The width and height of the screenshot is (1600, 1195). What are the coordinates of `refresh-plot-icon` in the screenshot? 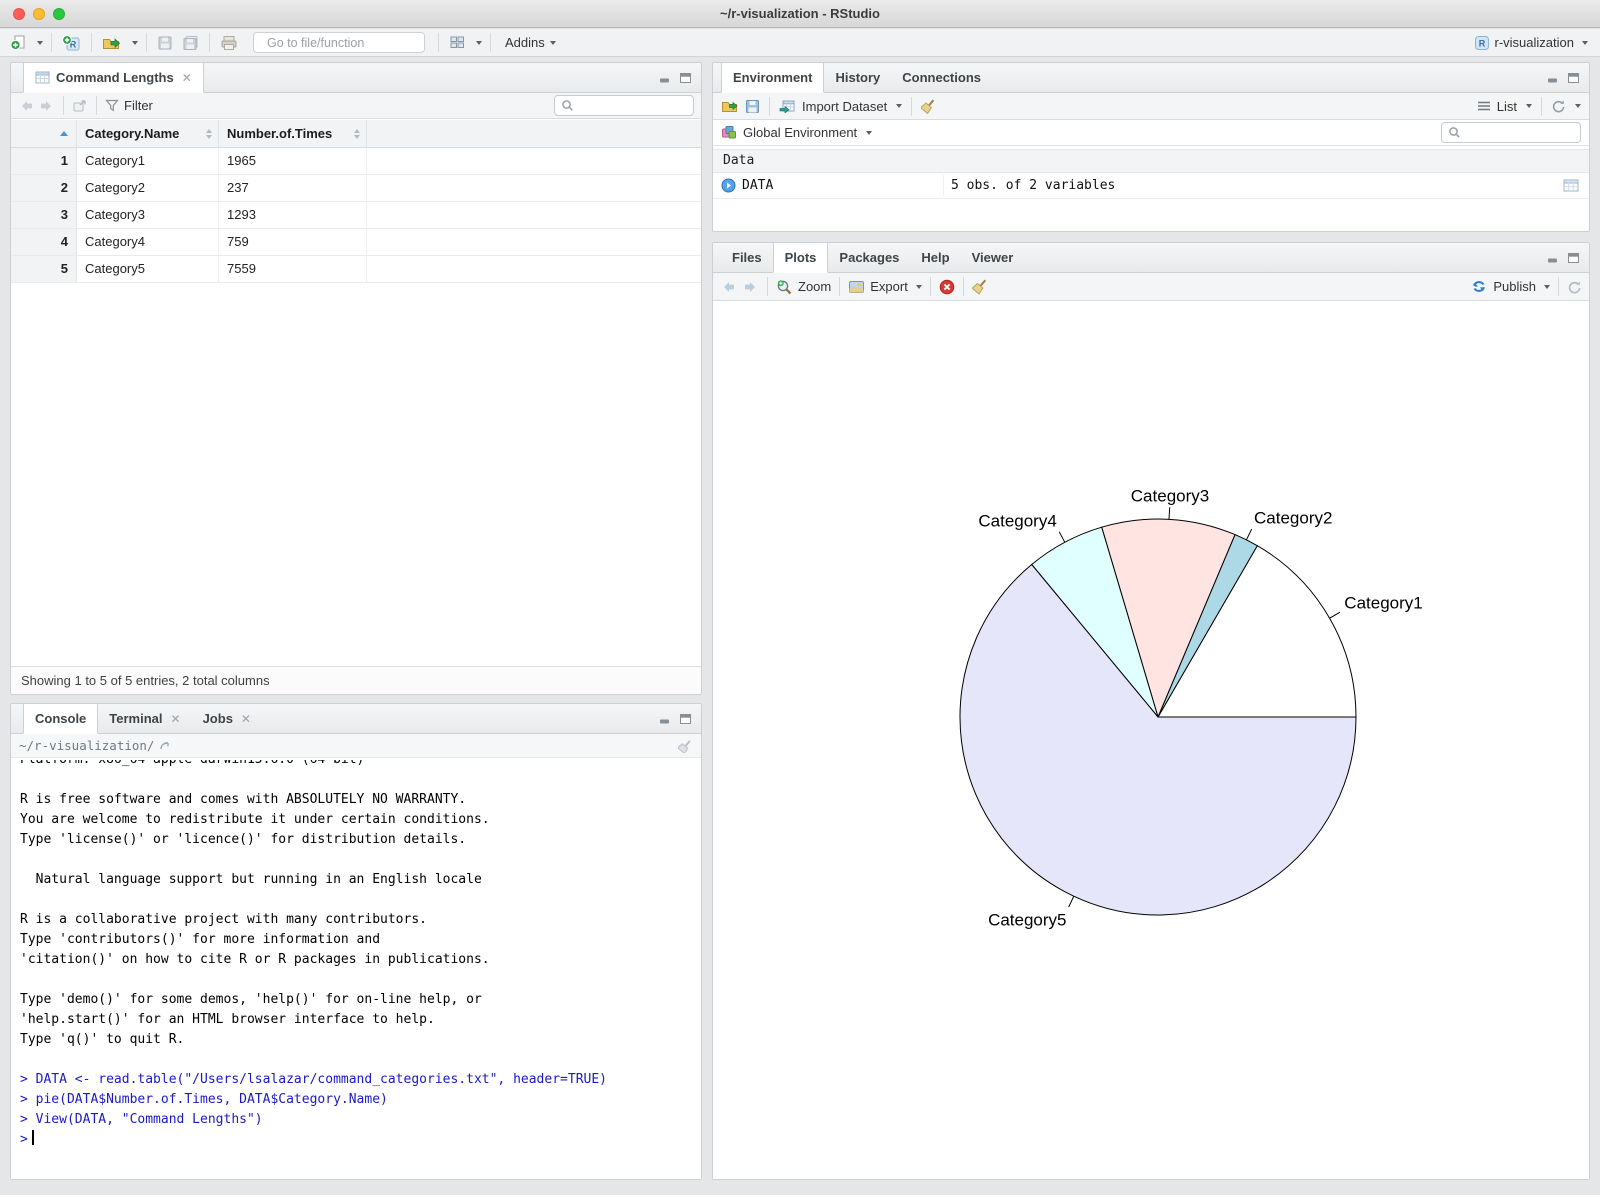 It's located at (1574, 287).